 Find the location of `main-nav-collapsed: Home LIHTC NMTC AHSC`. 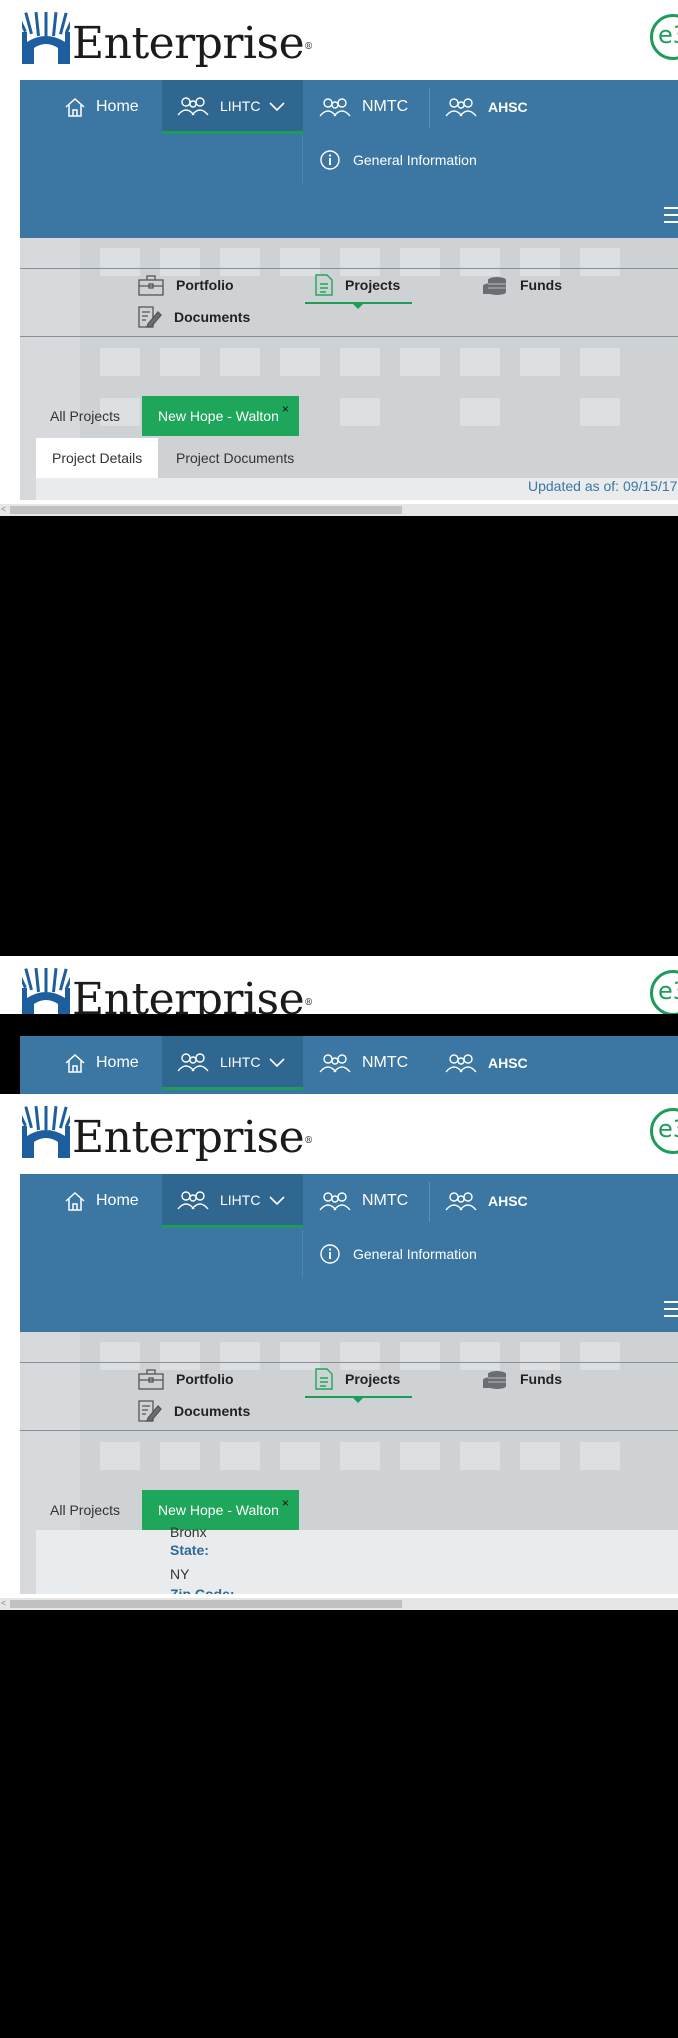

main-nav-collapsed: Home LIHTC NMTC AHSC is located at coordinates (349, 1065).